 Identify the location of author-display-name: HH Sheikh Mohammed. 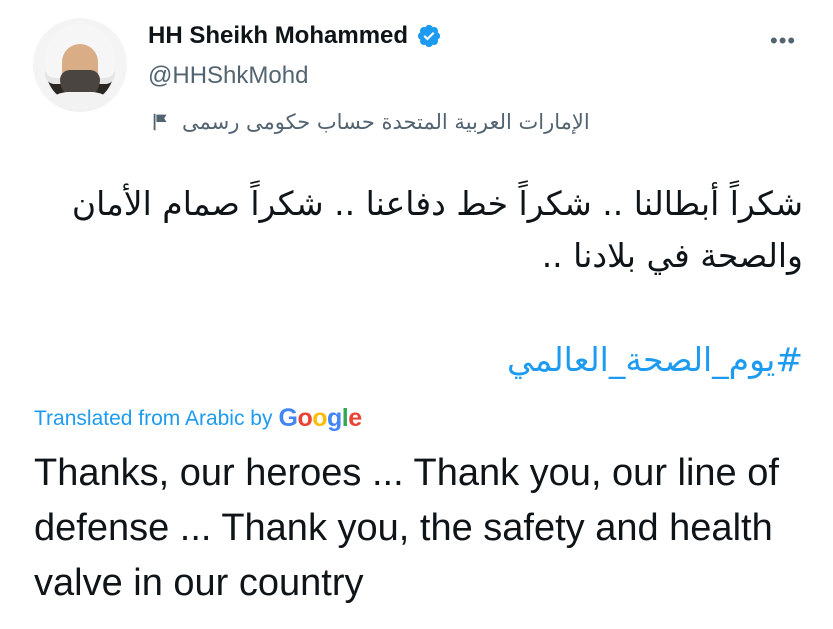
(278, 36).